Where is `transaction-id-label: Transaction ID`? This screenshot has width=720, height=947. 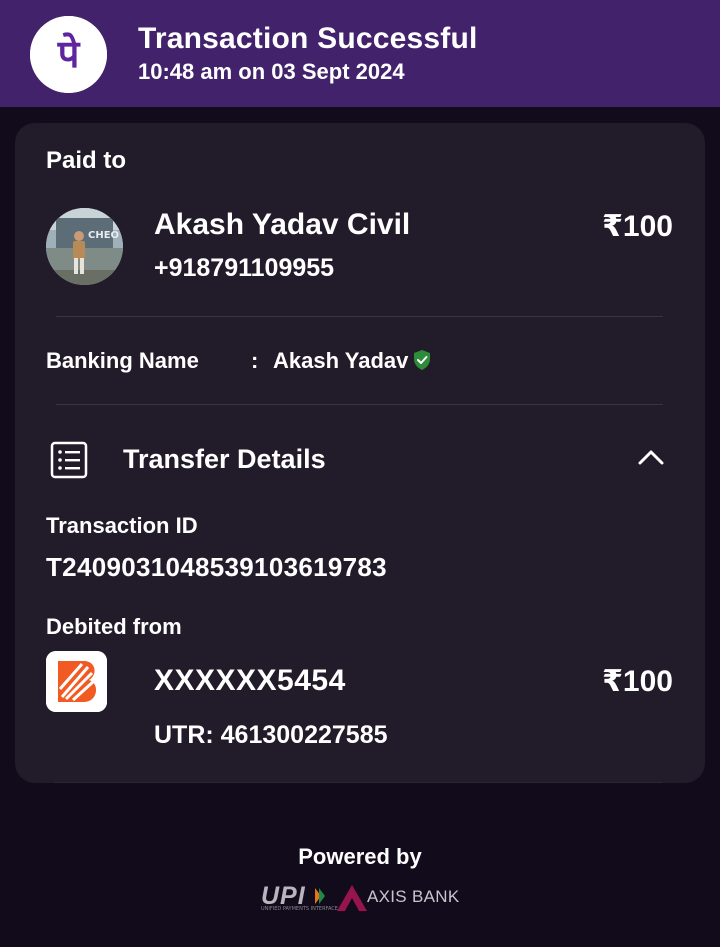
transaction-id-label: Transaction ID is located at coordinates (122, 525).